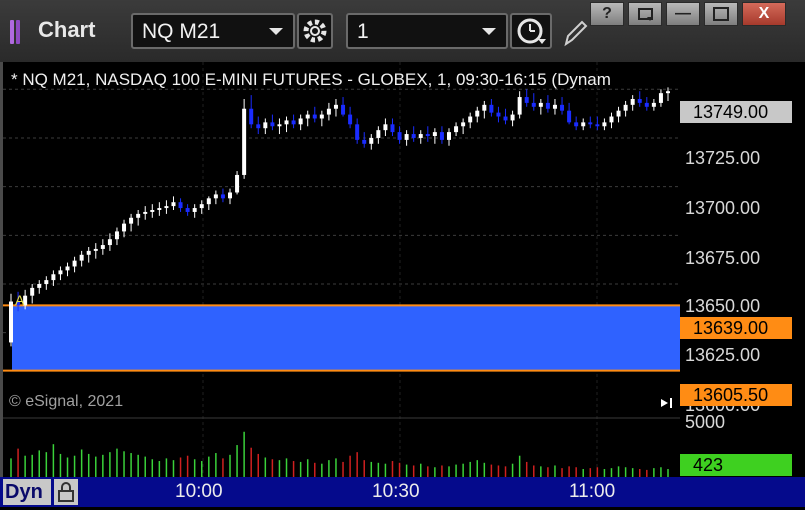 This screenshot has width=805, height=510. What do you see at coordinates (705, 422) in the screenshot?
I see `volume-axis-label: 5000` at bounding box center [705, 422].